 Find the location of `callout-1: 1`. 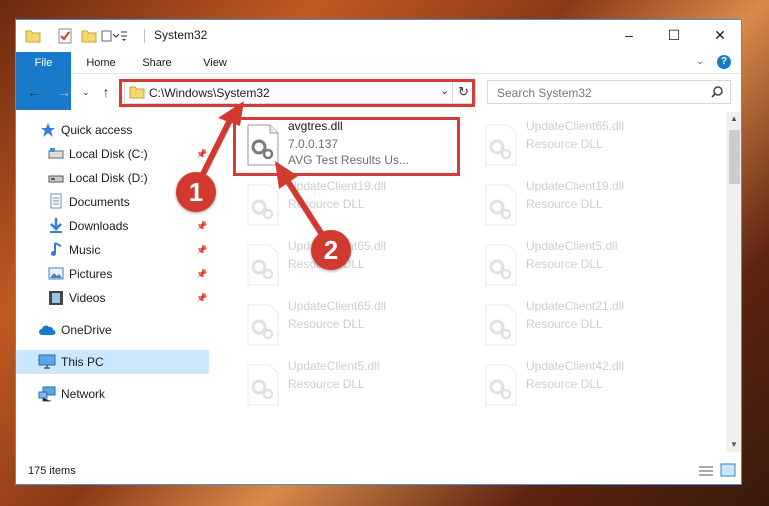

callout-1: 1 is located at coordinates (196, 192).